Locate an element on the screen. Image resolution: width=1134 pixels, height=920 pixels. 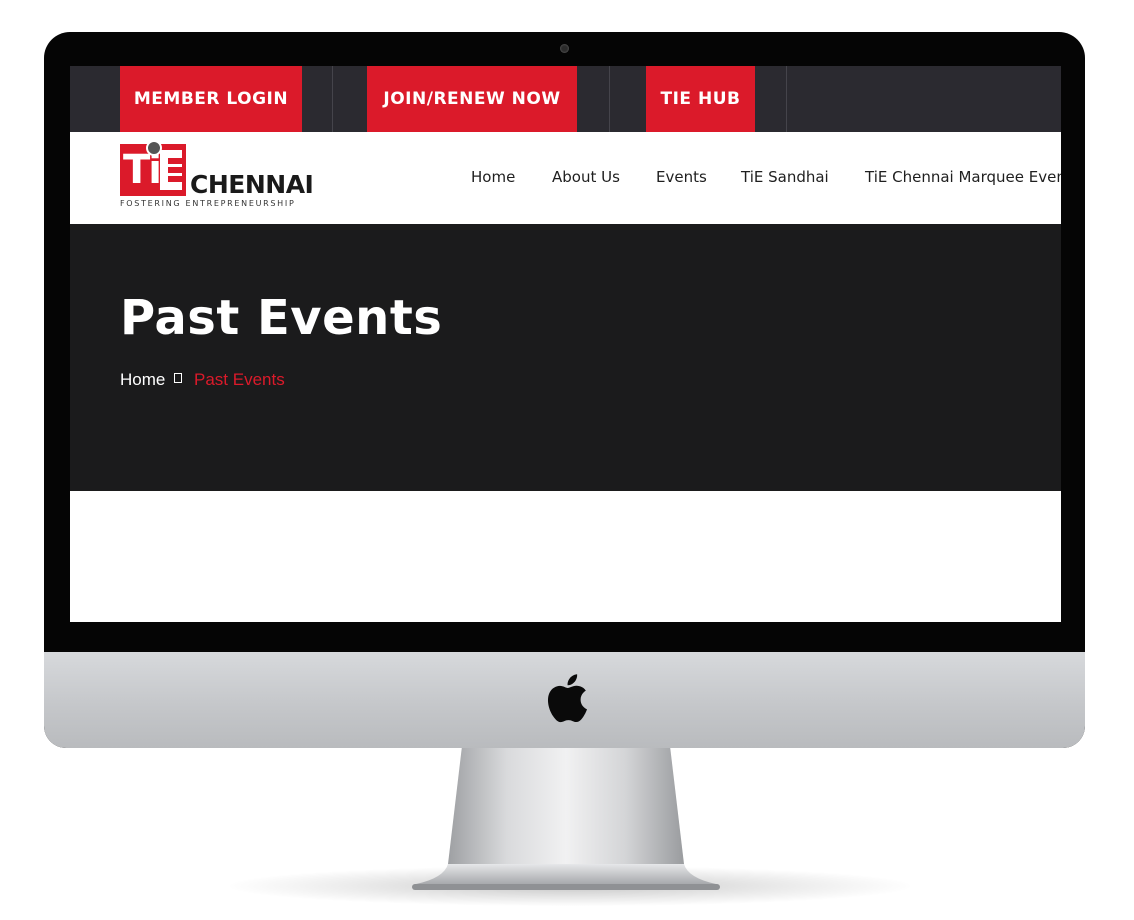
nav-tie-sandhai: TiE Sandhai is located at coordinates (785, 177).